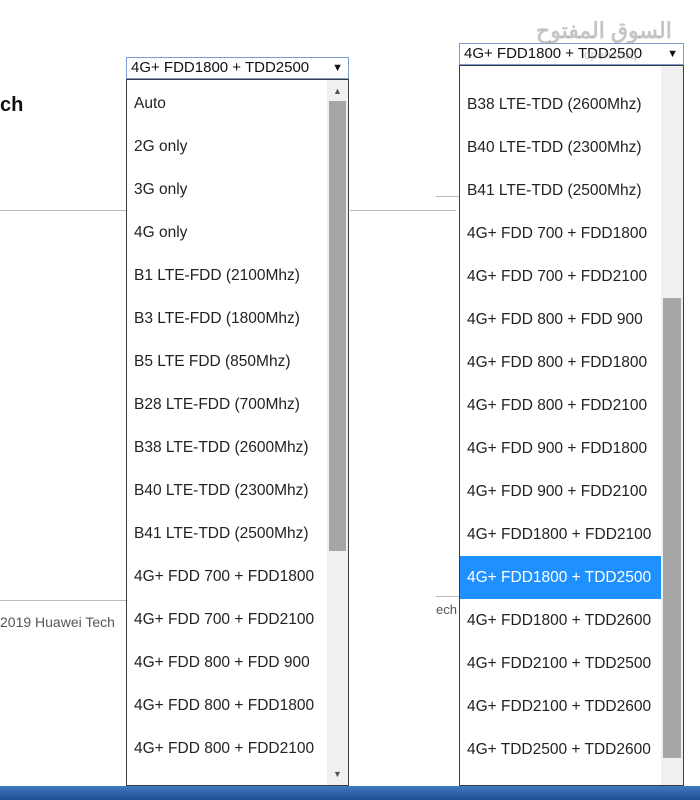 The height and width of the screenshot is (800, 700). I want to click on watermark-logo-latin: opensooq, so click(610, 55).